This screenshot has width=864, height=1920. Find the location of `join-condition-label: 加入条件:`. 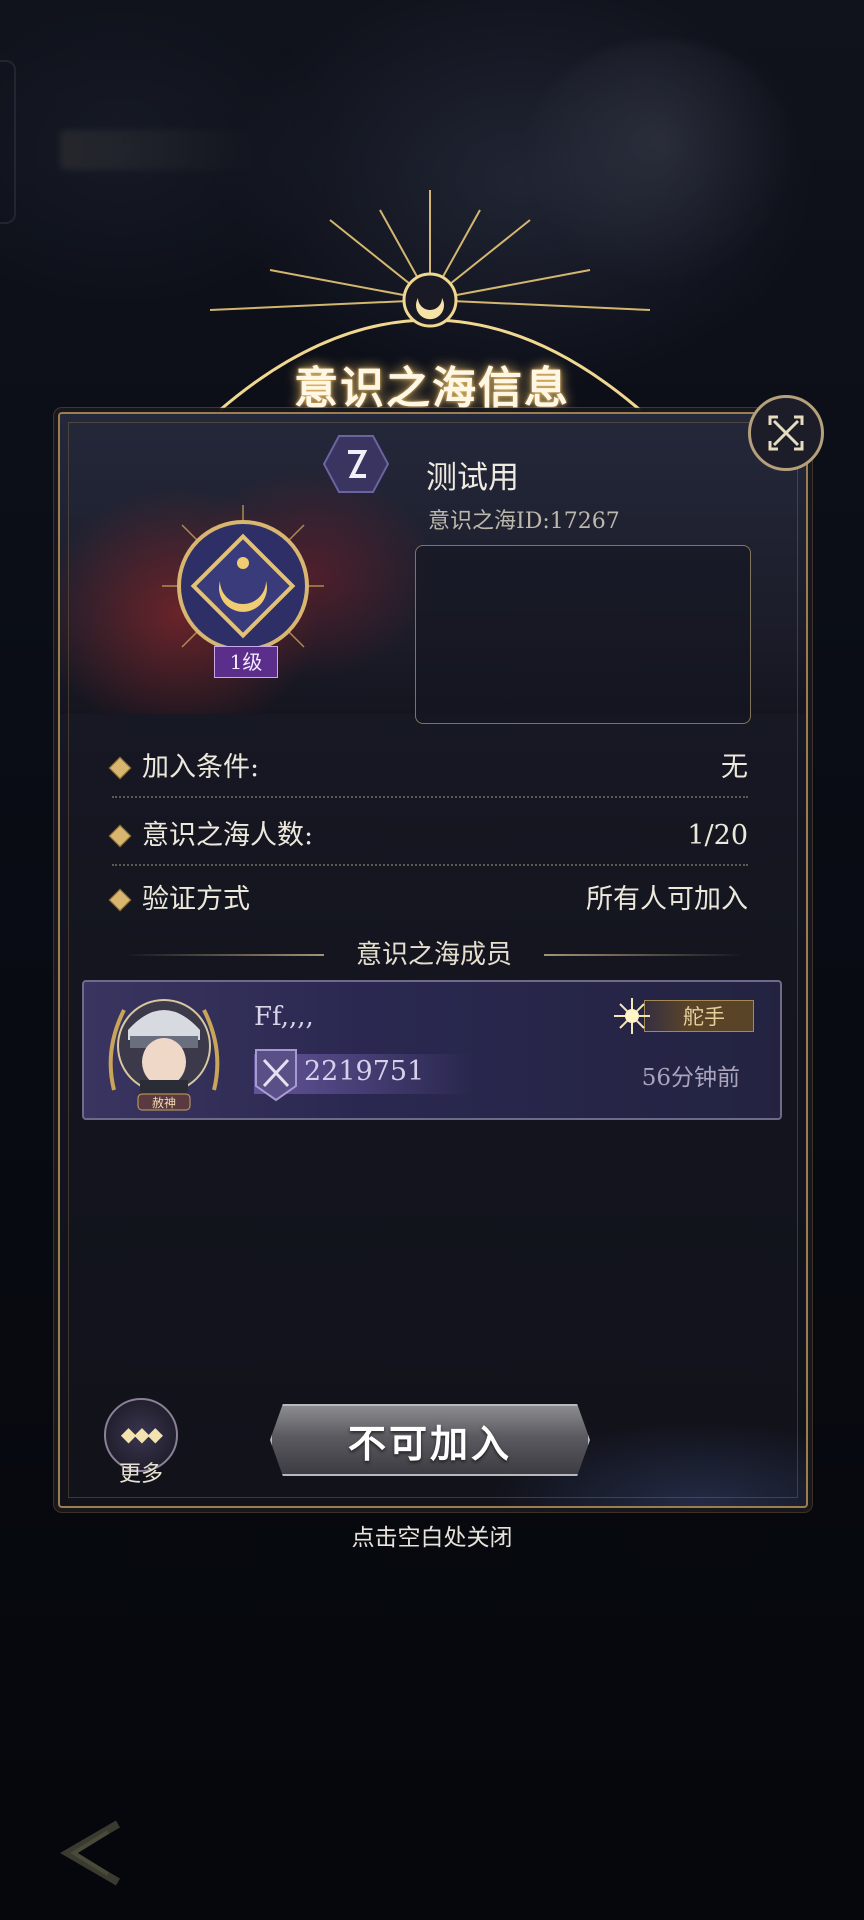

join-condition-label: 加入条件: is located at coordinates (201, 767).